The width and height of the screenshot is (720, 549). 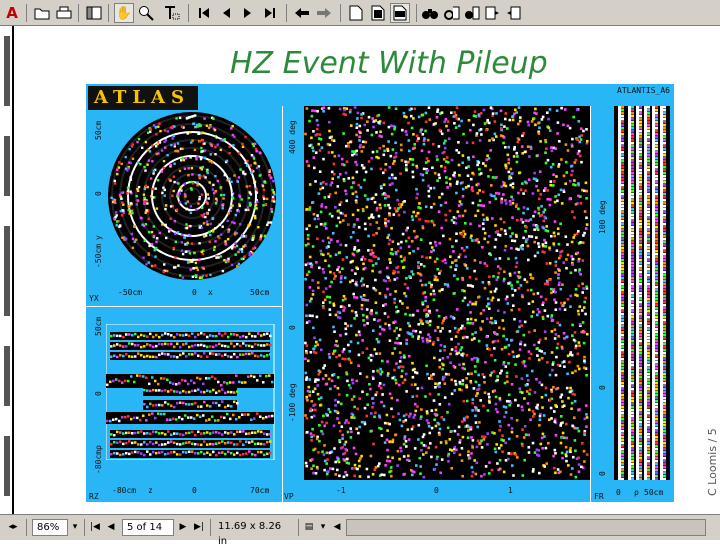 What do you see at coordinates (199, 527) in the screenshot?
I see `status-last-page-icon: ▶|` at bounding box center [199, 527].